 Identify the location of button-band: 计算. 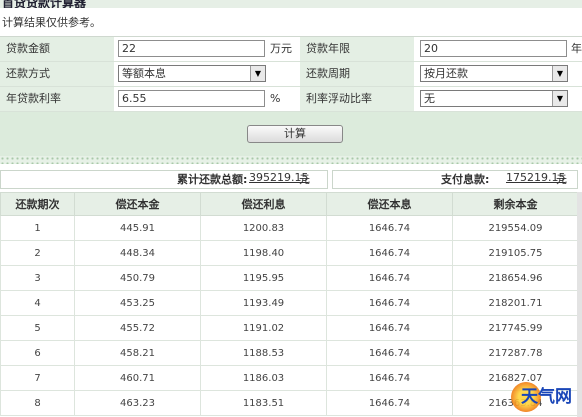
(291, 134).